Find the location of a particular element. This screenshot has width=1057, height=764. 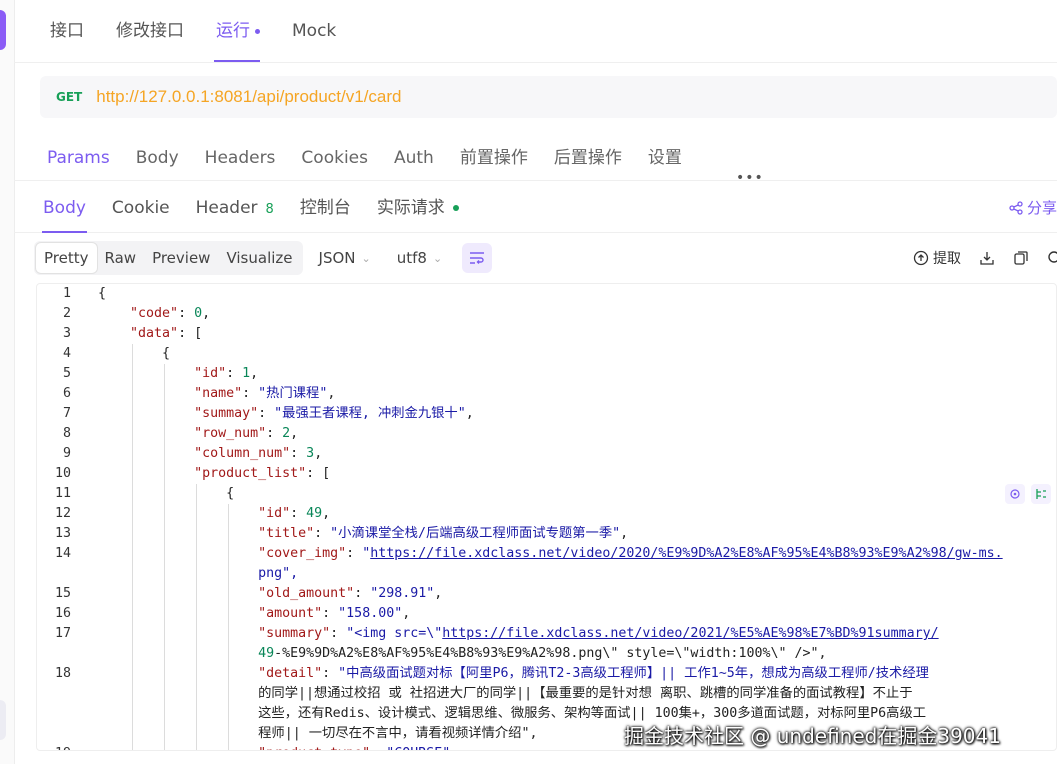

code-text: "summay": "最强王者课程, 冲刺金九银十", is located at coordinates (286, 414).